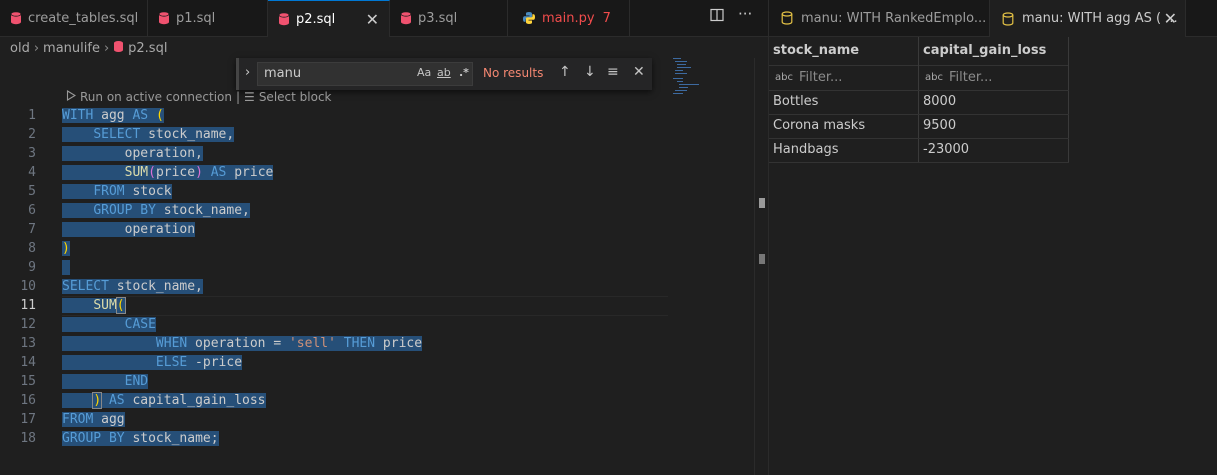 Image resolution: width=1217 pixels, height=475 pixels. Describe the element at coordinates (377, 229) in the screenshot. I see `code-line: 7 operation` at that location.